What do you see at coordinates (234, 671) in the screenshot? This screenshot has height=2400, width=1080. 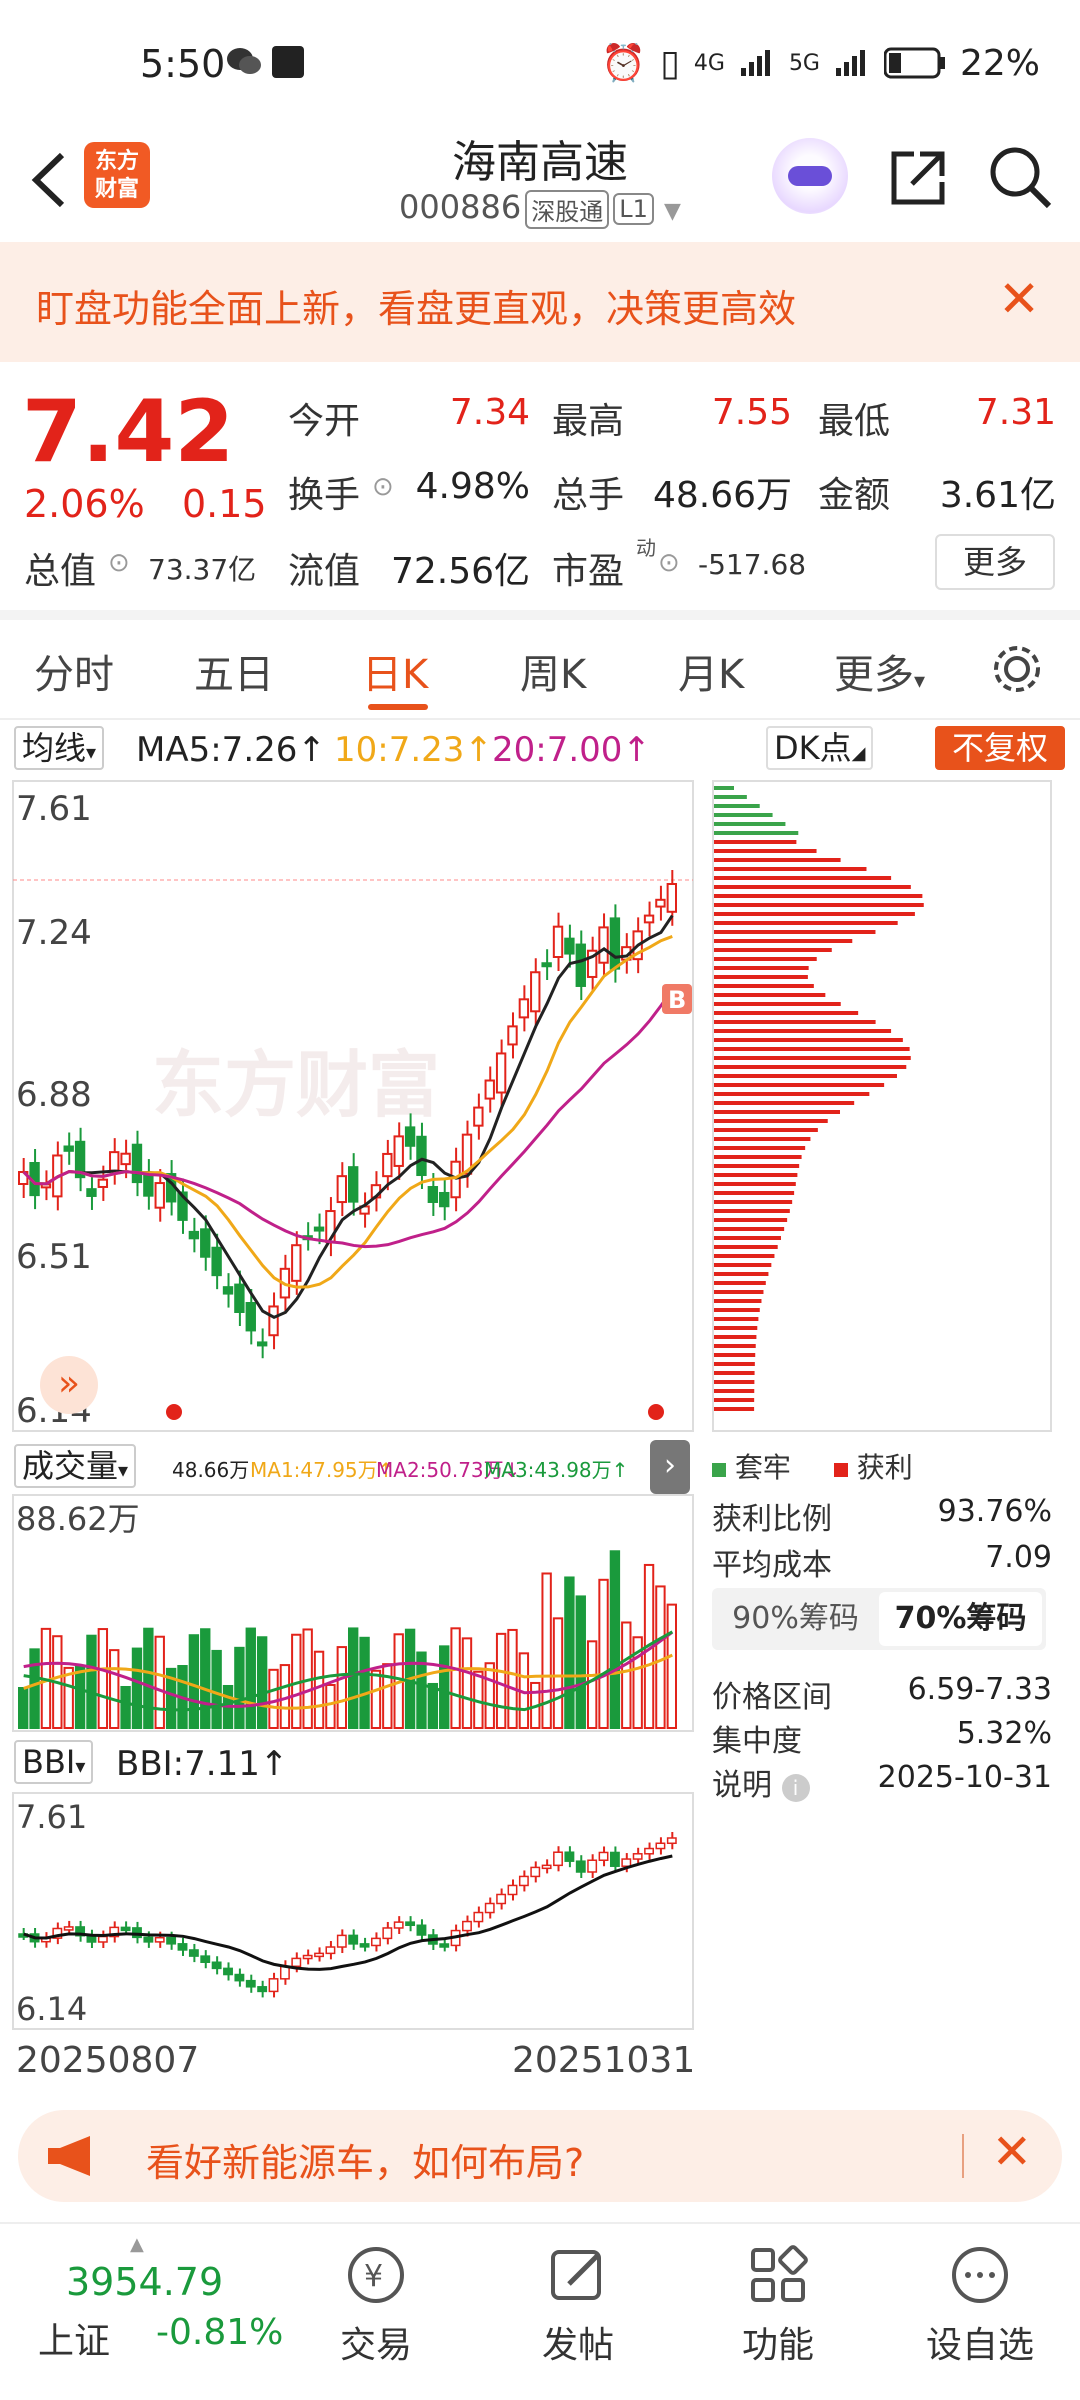 I see `tab-five-day: 五日` at bounding box center [234, 671].